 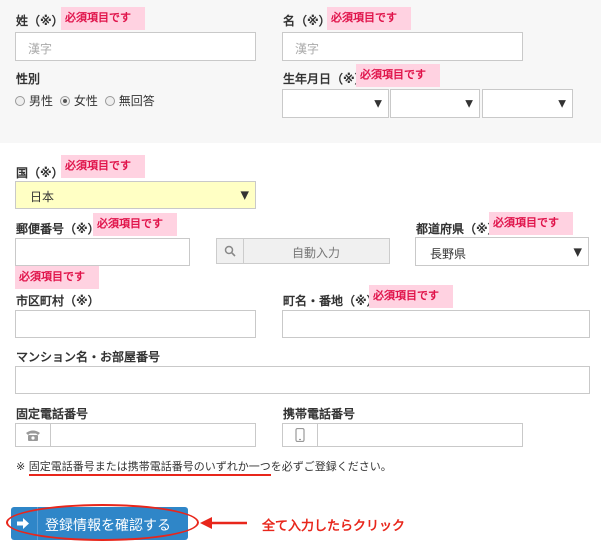 I want to click on city-input, so click(x=135, y=324).